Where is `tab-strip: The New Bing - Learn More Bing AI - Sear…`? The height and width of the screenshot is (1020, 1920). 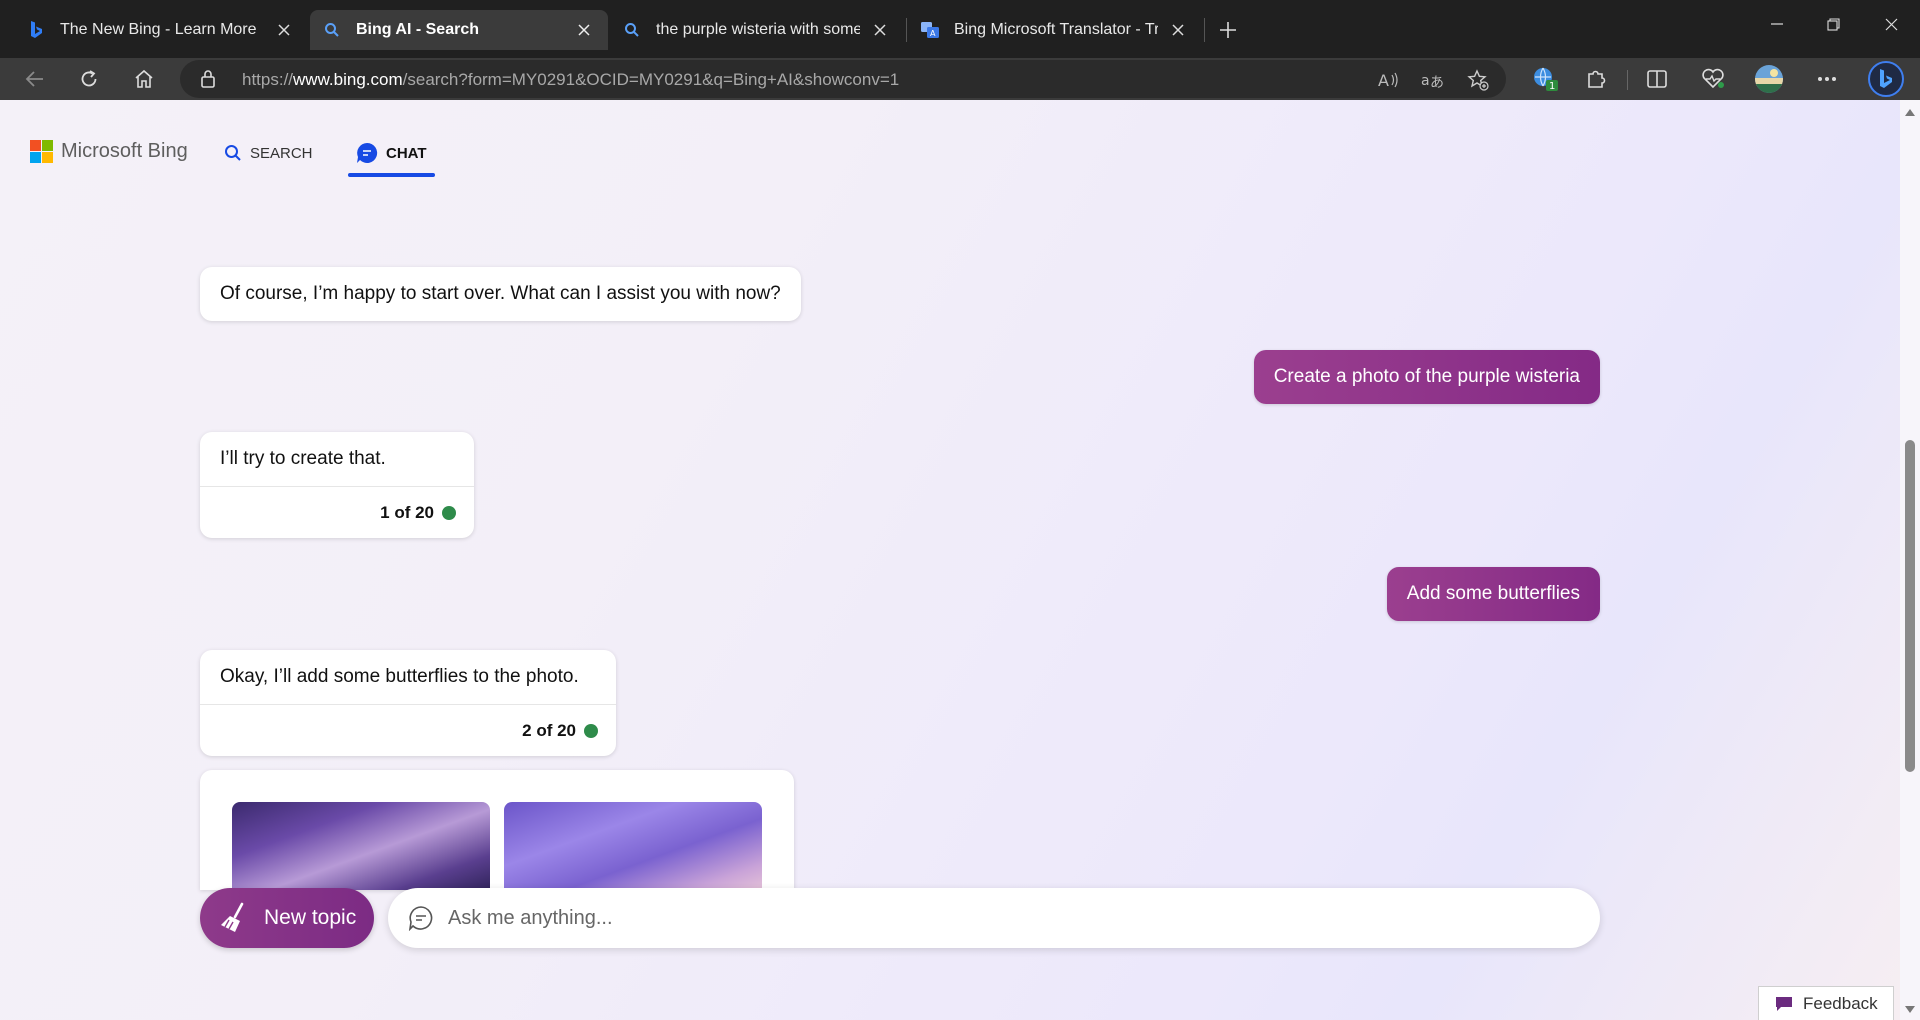 tab-strip: The New Bing - Learn More Bing AI - Sear… is located at coordinates (960, 29).